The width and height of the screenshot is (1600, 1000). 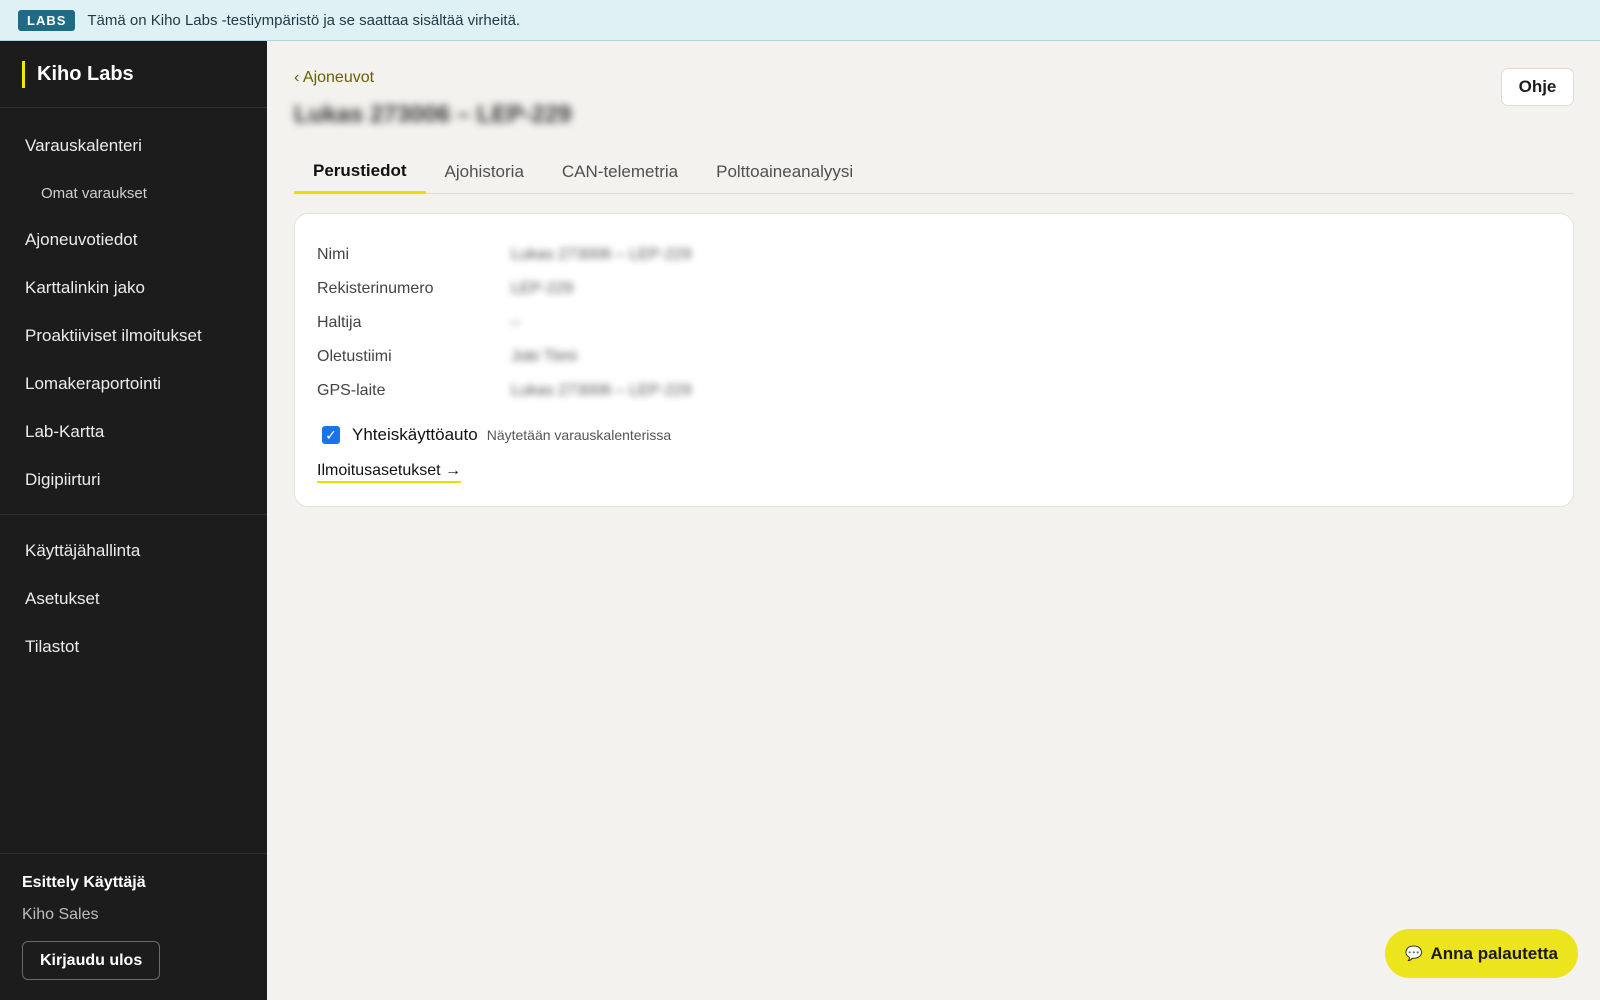 What do you see at coordinates (515, 322) in the screenshot?
I see `detail-value: –` at bounding box center [515, 322].